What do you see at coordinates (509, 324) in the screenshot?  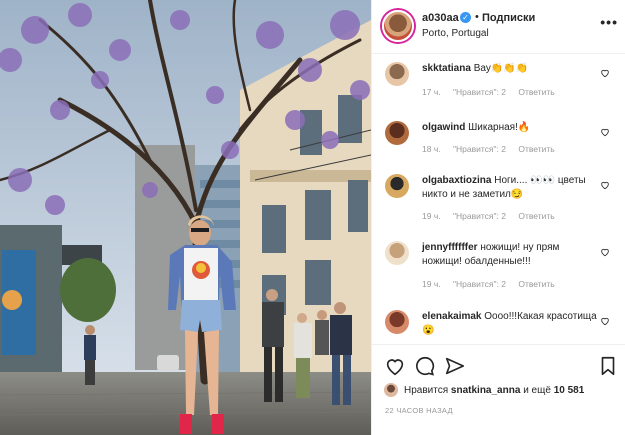 I see `comment-body: elenakaimak Оооо!!!Какая красотища😮` at bounding box center [509, 324].